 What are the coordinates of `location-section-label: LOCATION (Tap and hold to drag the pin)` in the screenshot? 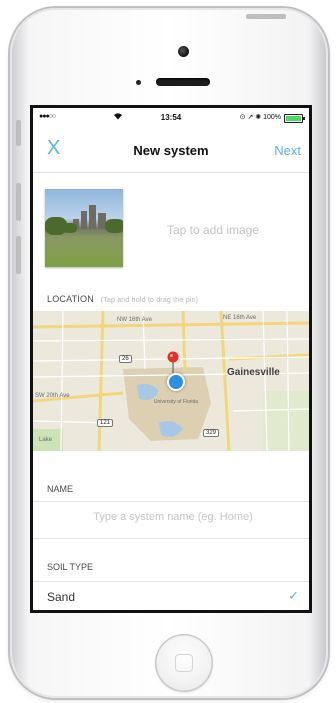 It's located at (122, 299).